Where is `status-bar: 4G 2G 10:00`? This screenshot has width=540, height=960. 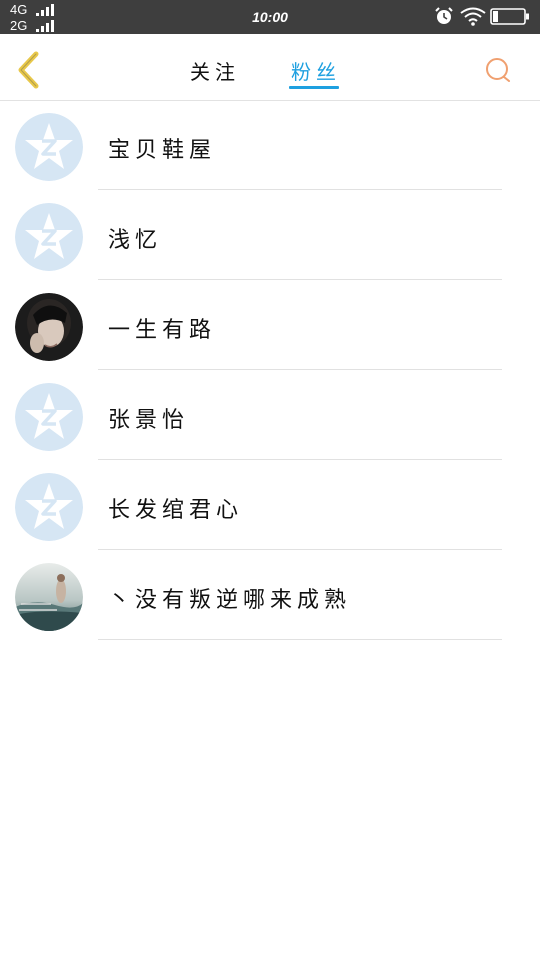
status-bar: 4G 2G 10:00 is located at coordinates (270, 17).